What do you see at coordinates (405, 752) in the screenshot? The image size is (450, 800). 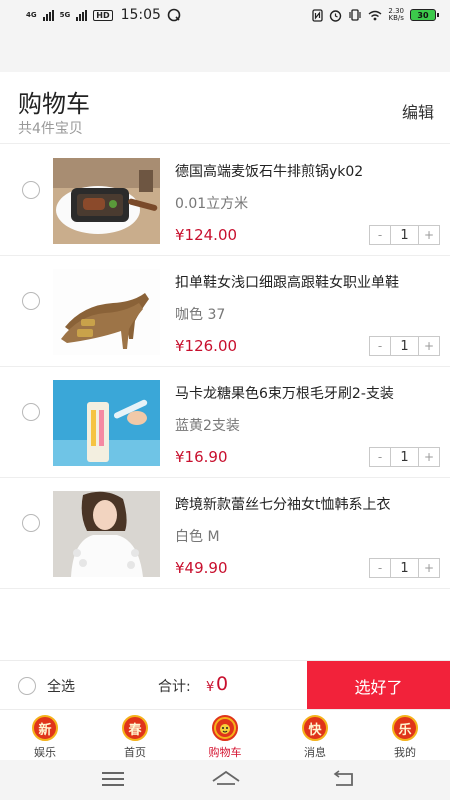 I see `tab-label: 我的` at bounding box center [405, 752].